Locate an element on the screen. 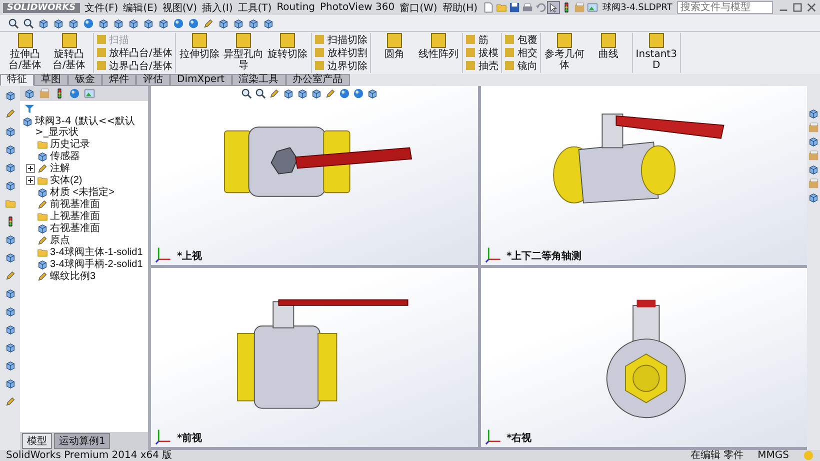 The height and width of the screenshot is (461, 820). ribbon-button: 拉伸凸台/基体 is located at coordinates (25, 53).